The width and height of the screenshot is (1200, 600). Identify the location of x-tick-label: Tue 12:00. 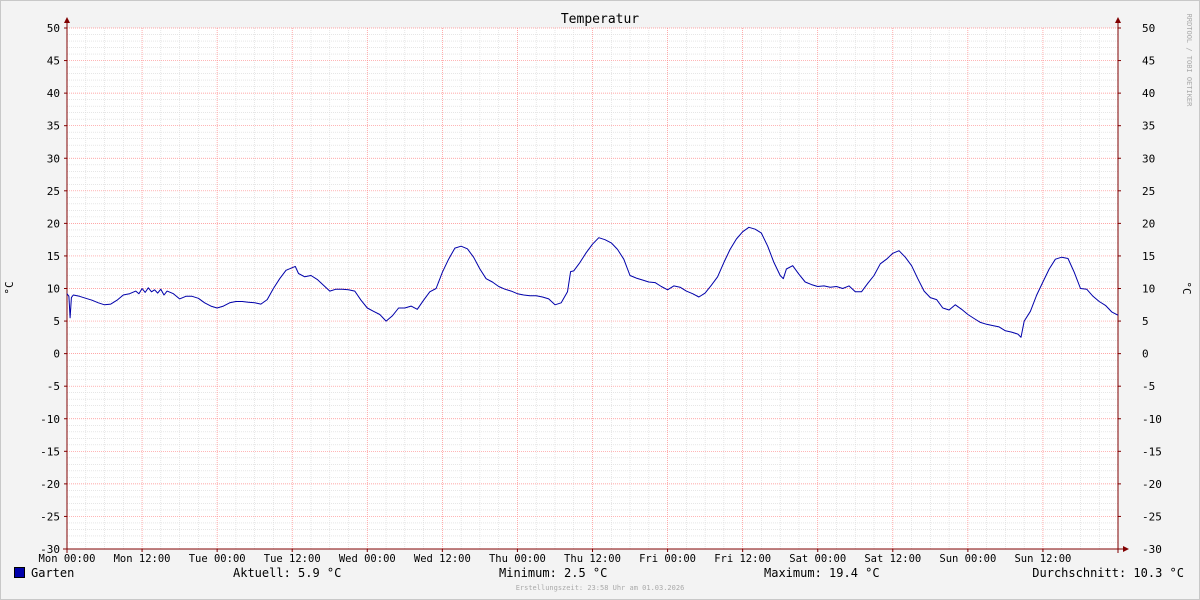
(292, 559).